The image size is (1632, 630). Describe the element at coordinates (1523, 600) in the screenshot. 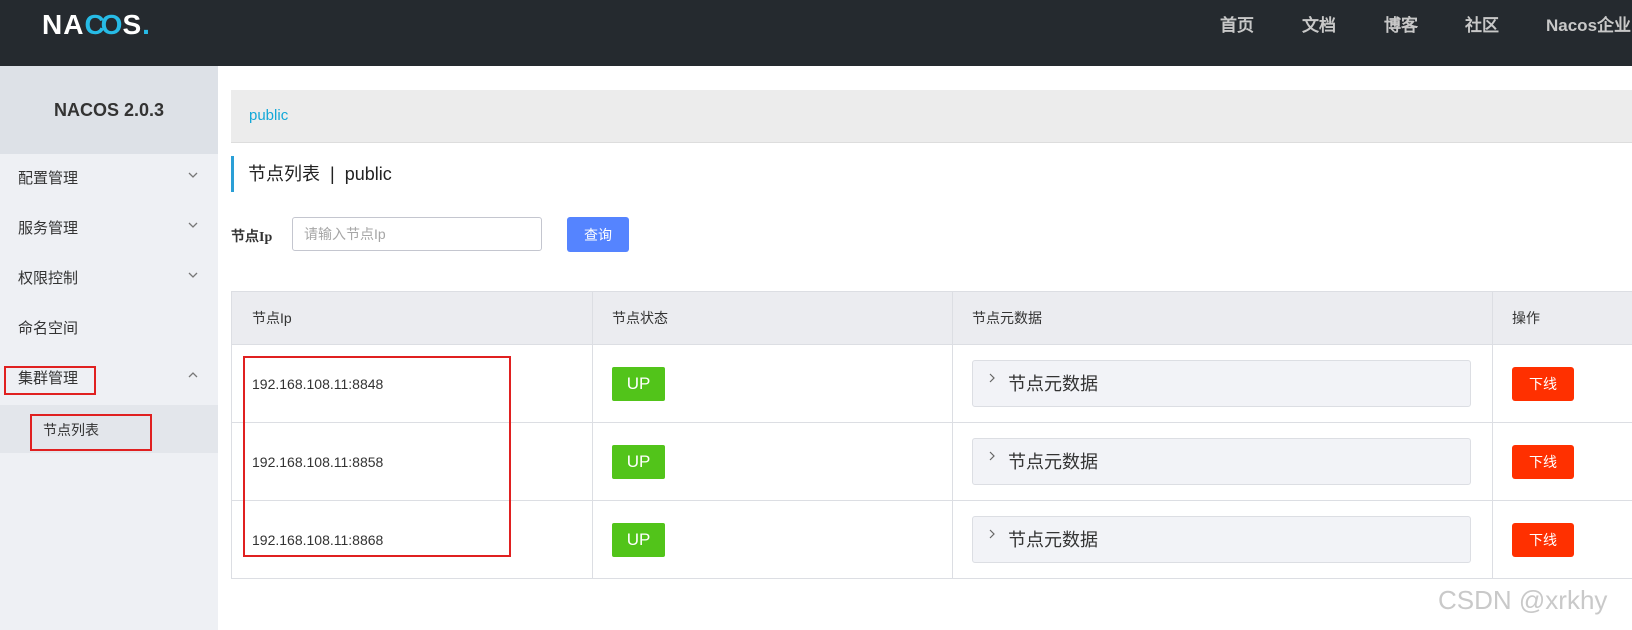

I see `watermark: CSDN @xrkhy` at that location.